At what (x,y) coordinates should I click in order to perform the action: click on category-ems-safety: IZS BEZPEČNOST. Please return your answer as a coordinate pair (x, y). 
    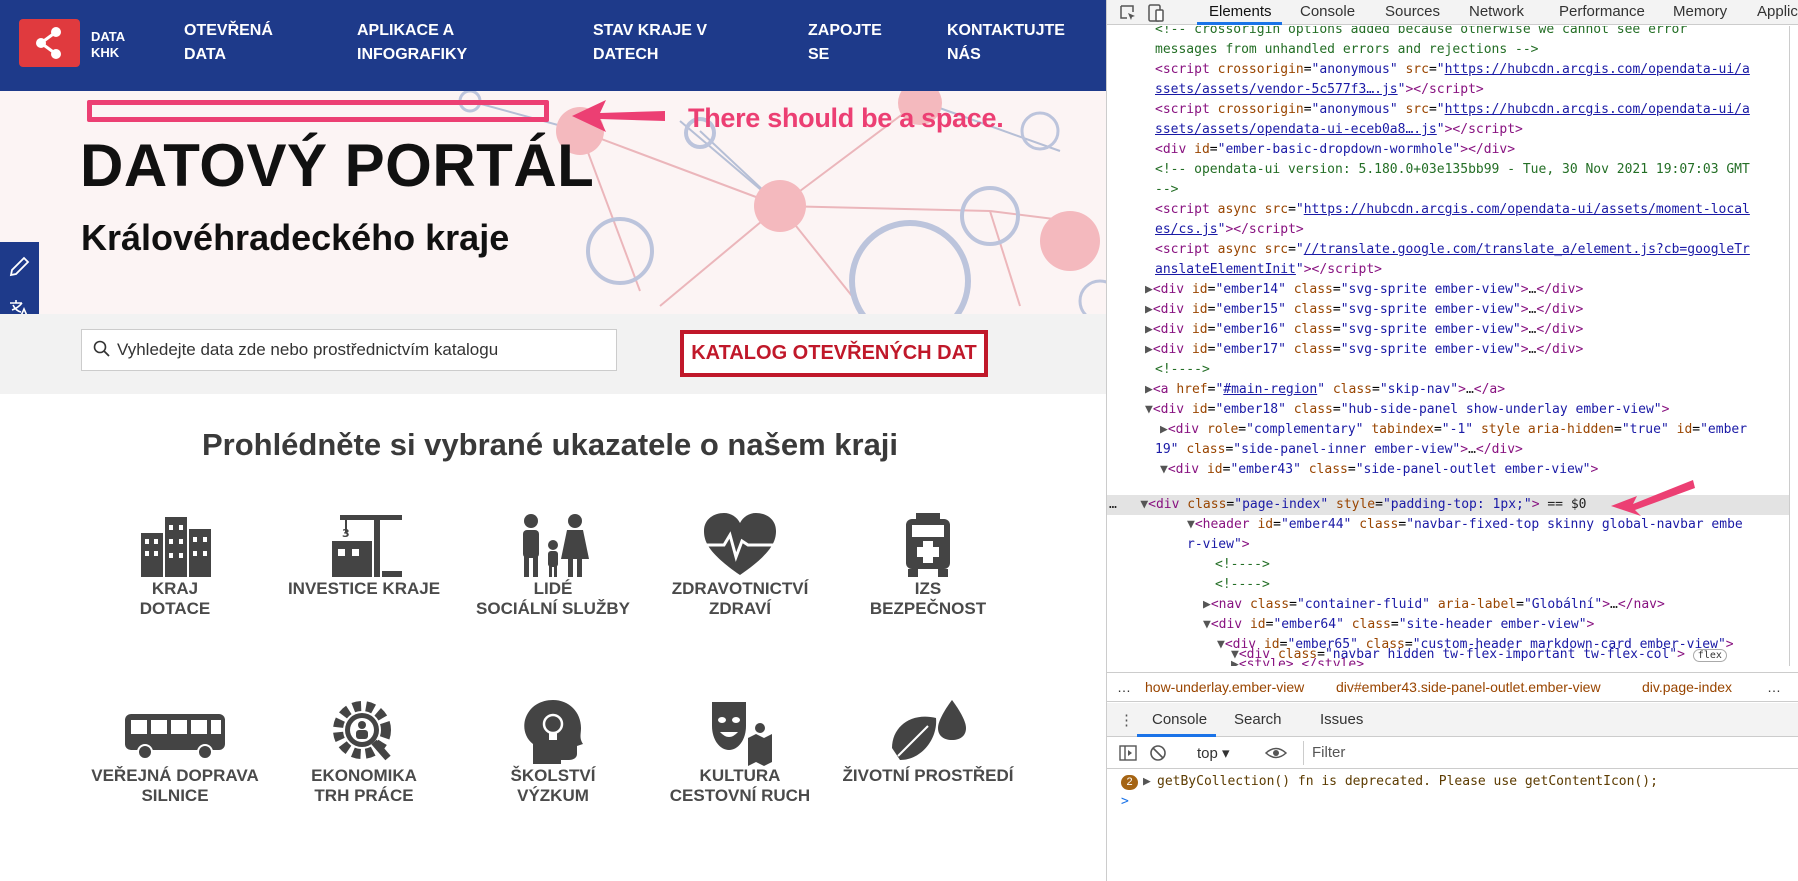
    Looking at the image, I should click on (928, 565).